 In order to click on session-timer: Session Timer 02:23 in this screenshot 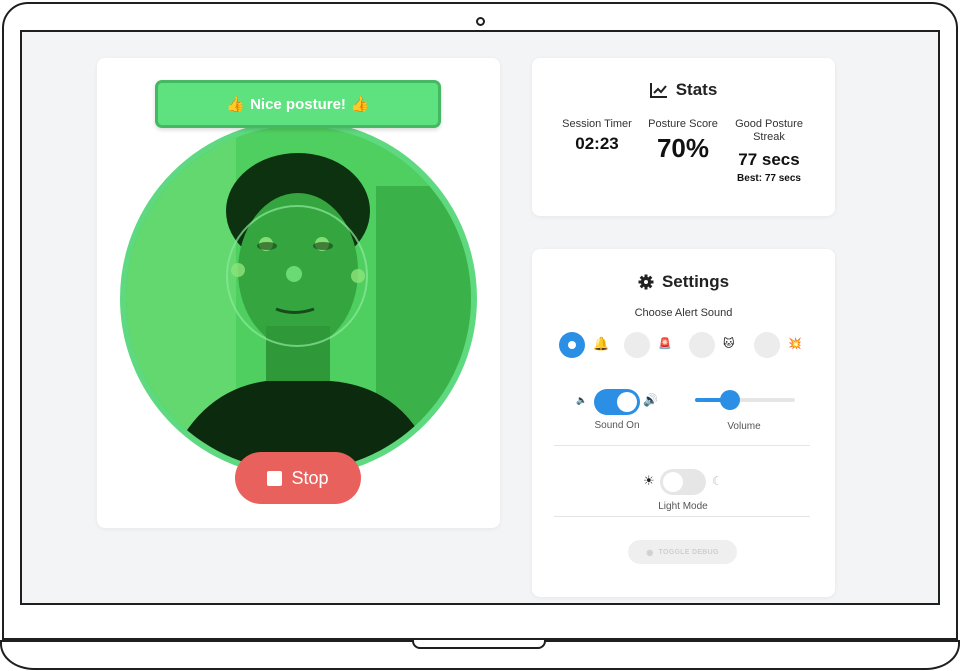, I will do `click(597, 136)`.